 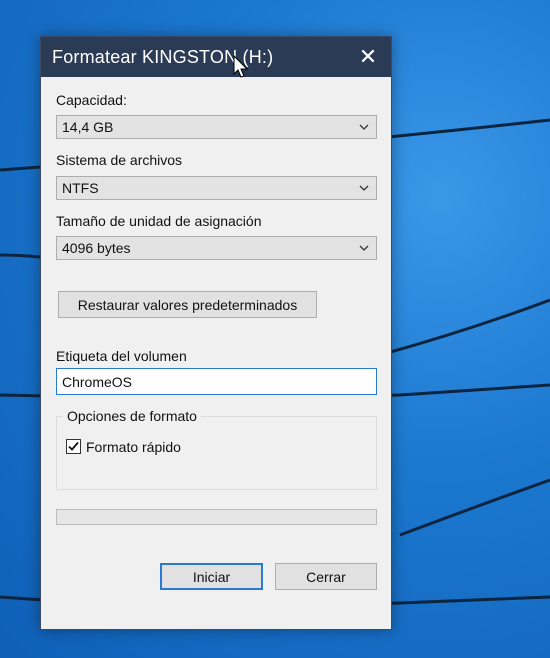 I want to click on checkmark-icon, so click(x=73, y=446).